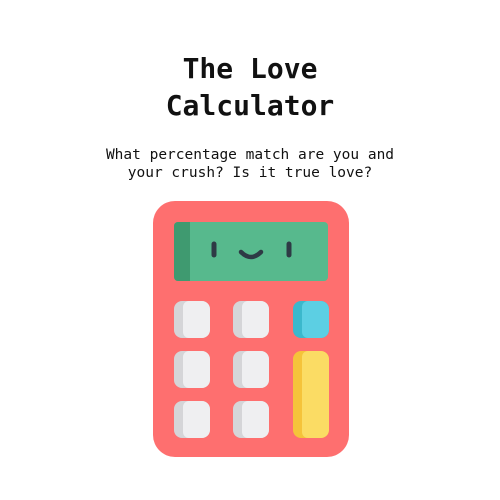  What do you see at coordinates (250, 155) in the screenshot?
I see `page-subtitle-line-1: What percentage match are you and` at bounding box center [250, 155].